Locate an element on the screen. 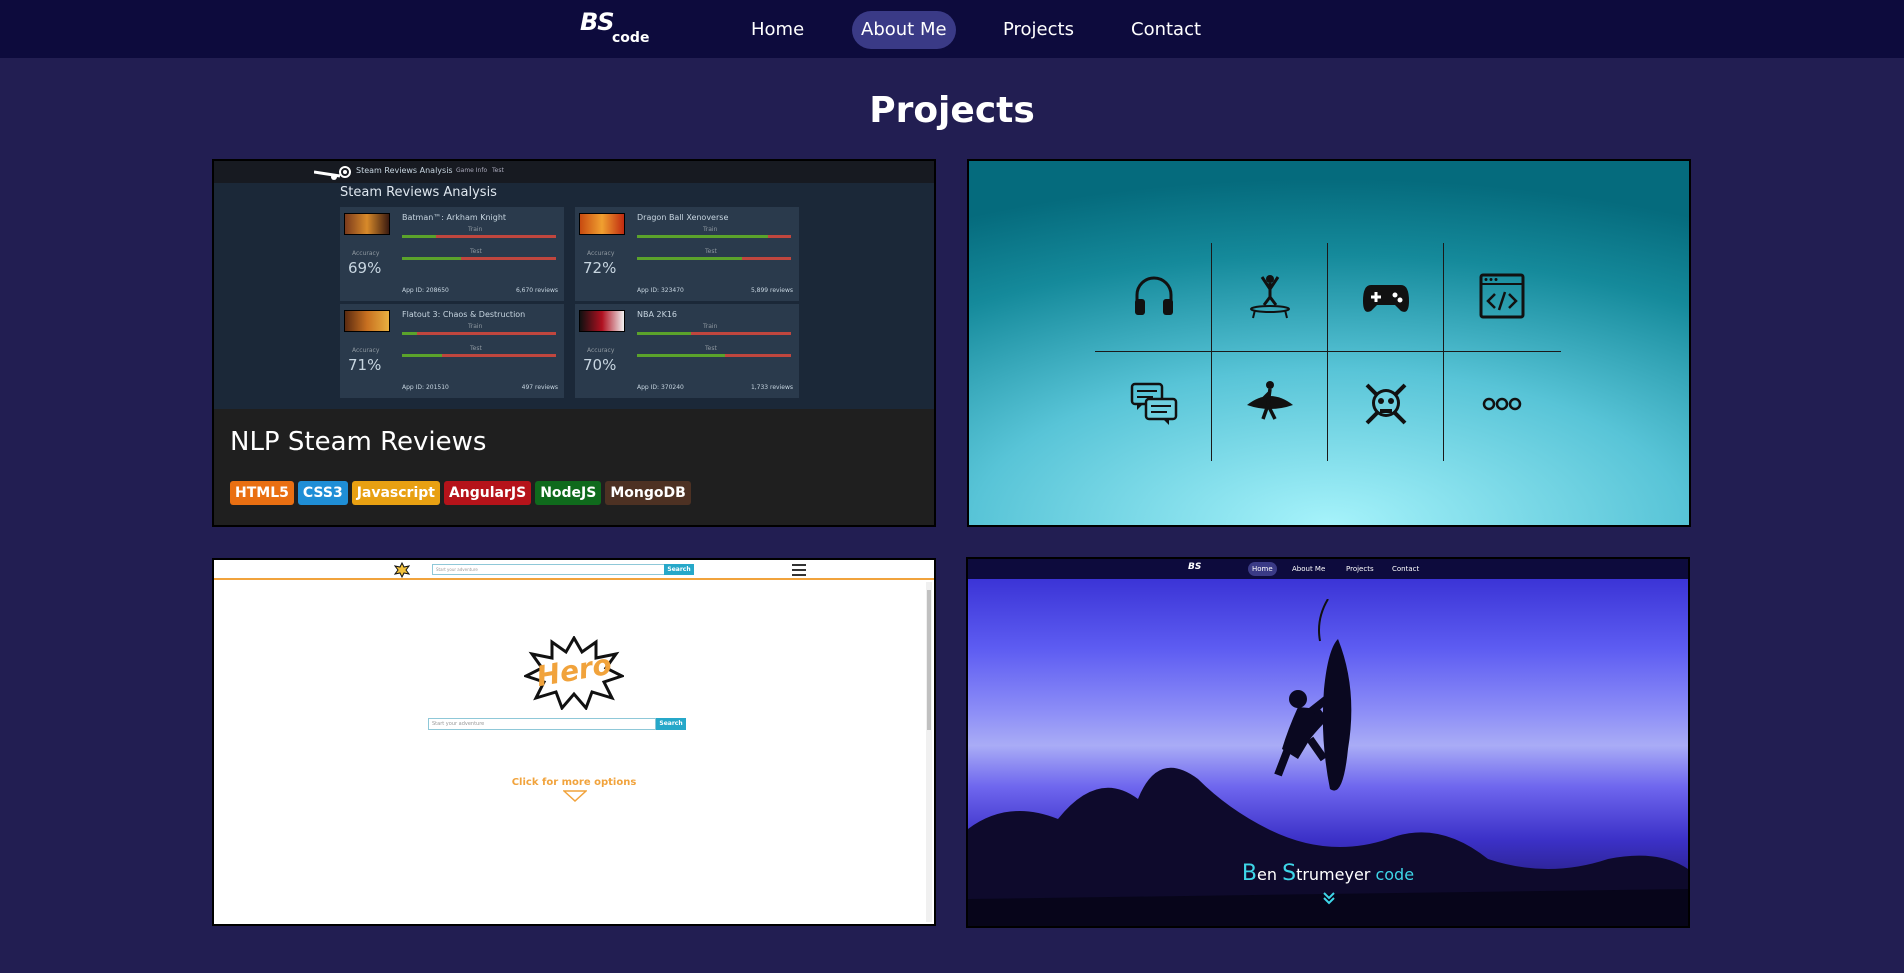 The height and width of the screenshot is (973, 1904). steam-app-title: Steam Reviews Analysis is located at coordinates (404, 170).